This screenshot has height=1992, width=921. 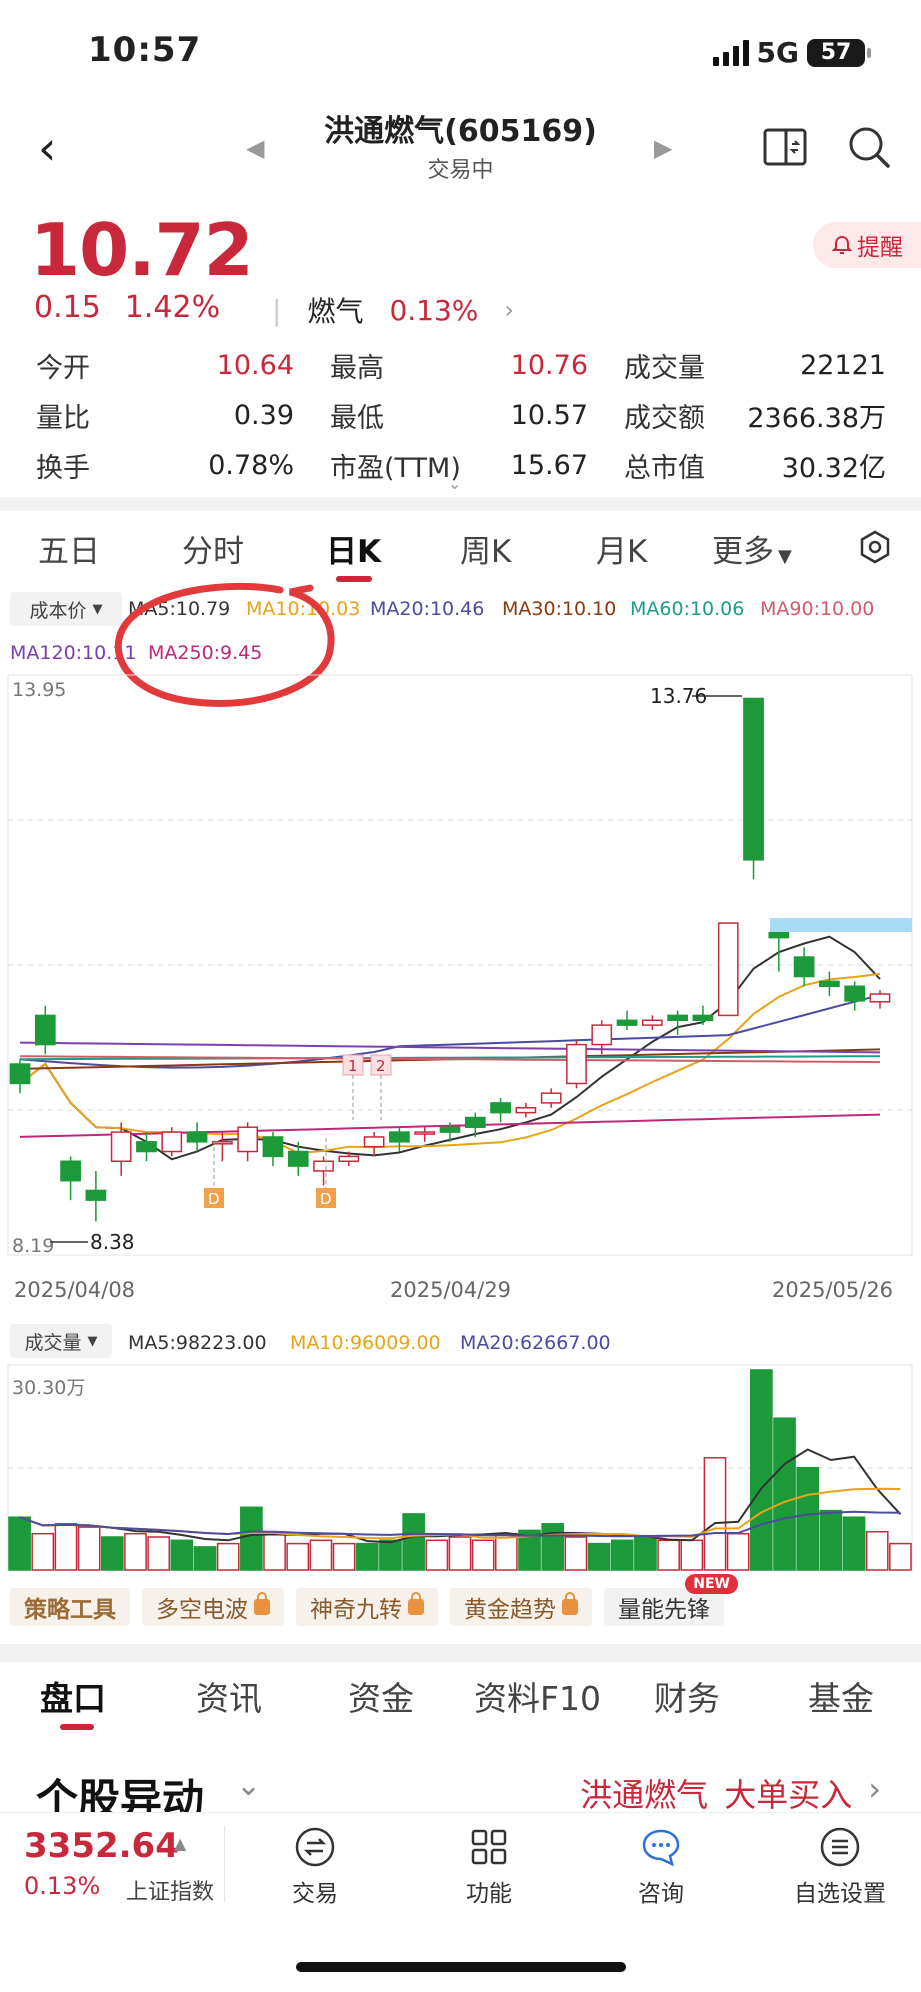 What do you see at coordinates (112, 1242) in the screenshot?
I see `low-marker-label: 8.38` at bounding box center [112, 1242].